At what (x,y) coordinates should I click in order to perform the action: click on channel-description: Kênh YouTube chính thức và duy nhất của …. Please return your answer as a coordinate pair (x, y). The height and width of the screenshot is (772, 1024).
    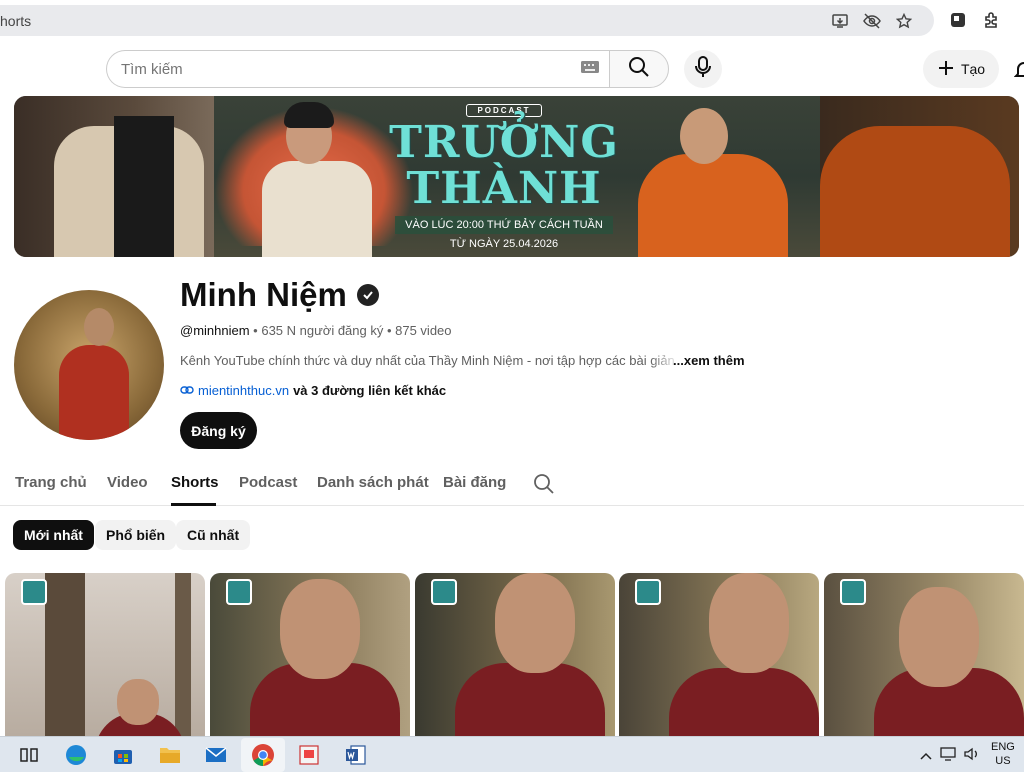
    Looking at the image, I should click on (430, 360).